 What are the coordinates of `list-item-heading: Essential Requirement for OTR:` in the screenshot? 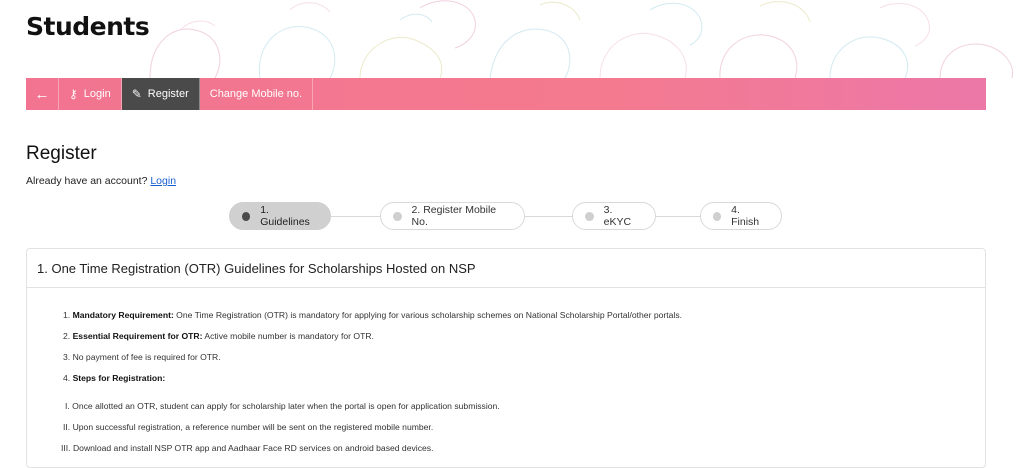 It's located at (137, 336).